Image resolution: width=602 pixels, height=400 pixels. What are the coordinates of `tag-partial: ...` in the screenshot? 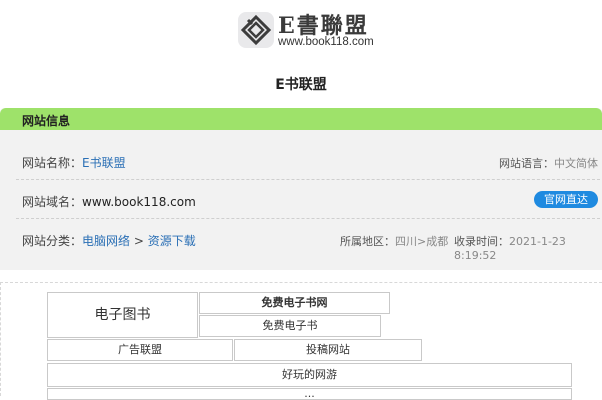 It's located at (309, 394).